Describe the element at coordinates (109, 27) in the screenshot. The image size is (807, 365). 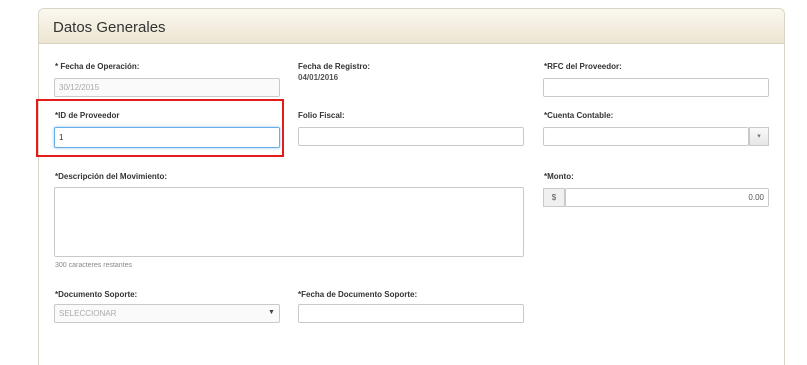
I see `panel-title: Datos Generales` at that location.